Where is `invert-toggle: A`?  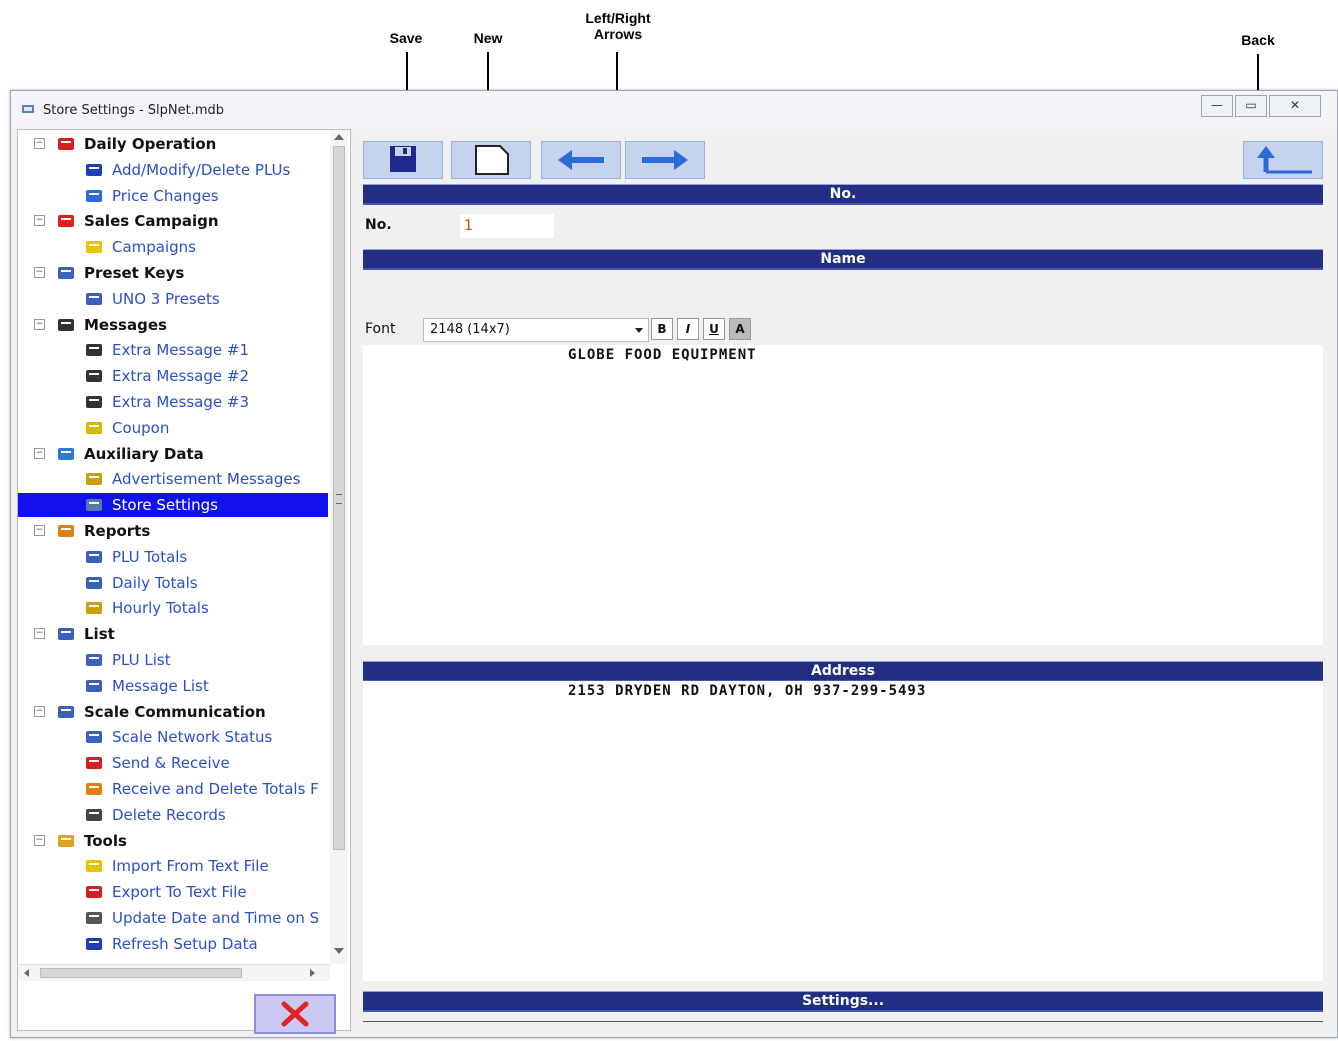 invert-toggle: A is located at coordinates (740, 329).